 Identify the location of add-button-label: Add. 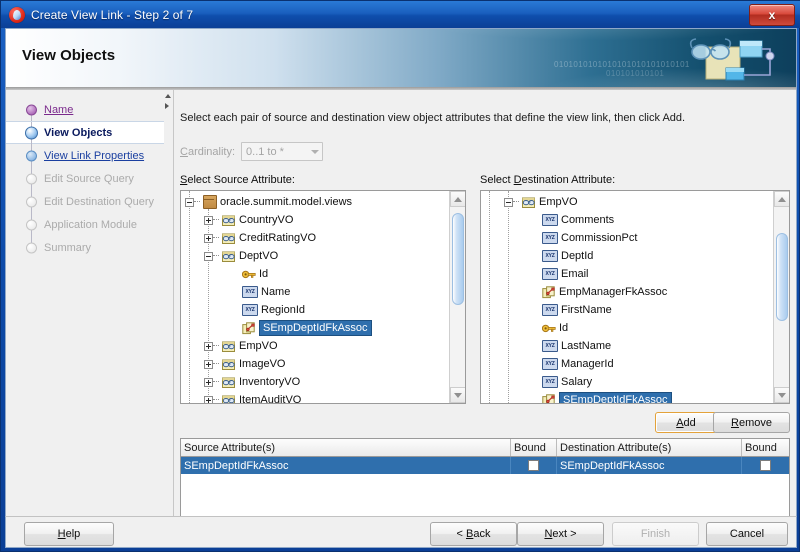
(686, 422).